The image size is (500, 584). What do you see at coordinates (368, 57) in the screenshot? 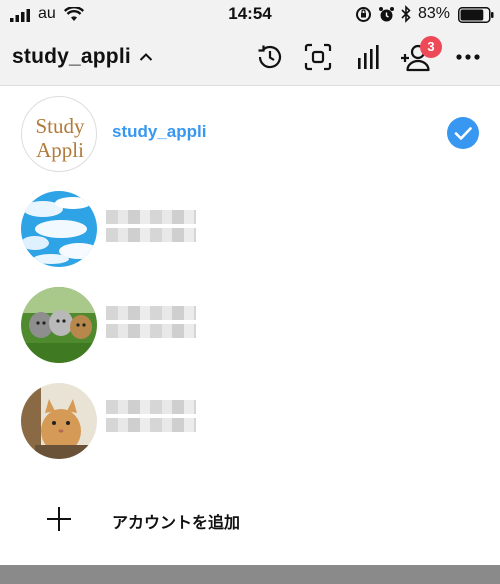
I see `insights-icon` at bounding box center [368, 57].